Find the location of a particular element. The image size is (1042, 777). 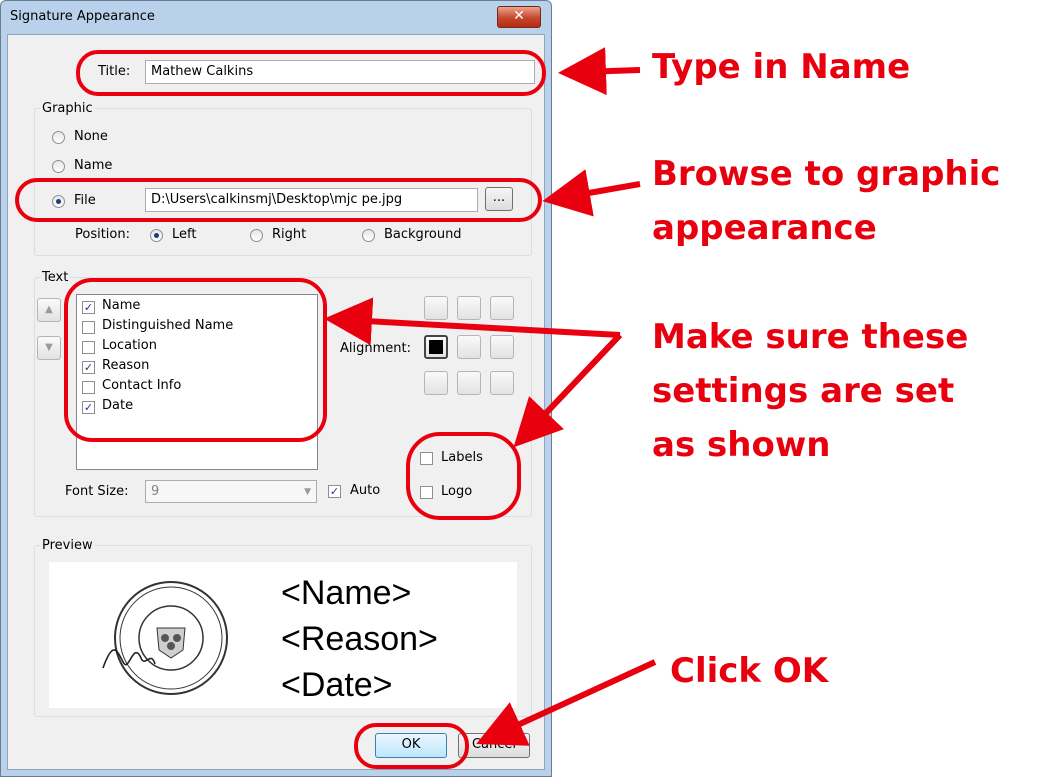

arrow-to-ok is located at coordinates (566, 702).